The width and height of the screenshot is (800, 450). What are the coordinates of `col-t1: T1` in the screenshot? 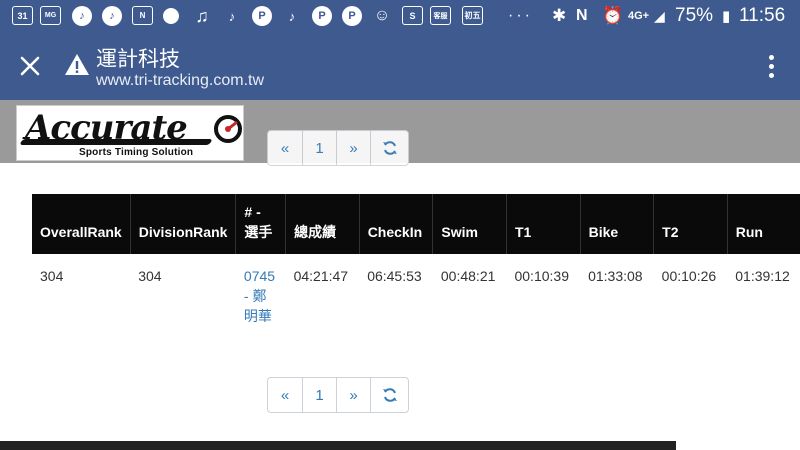 It's located at (543, 224).